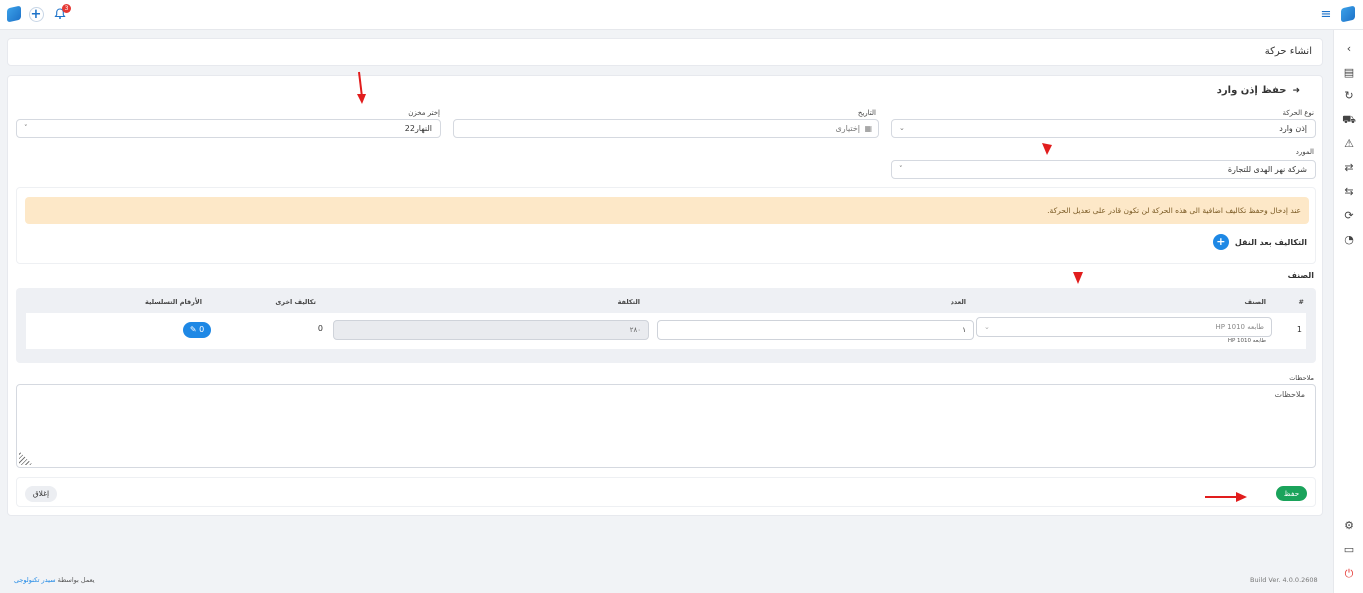 Image resolution: width=1363 pixels, height=593 pixels. Describe the element at coordinates (1220, 242) in the screenshot. I see `add-cost-button: +` at that location.